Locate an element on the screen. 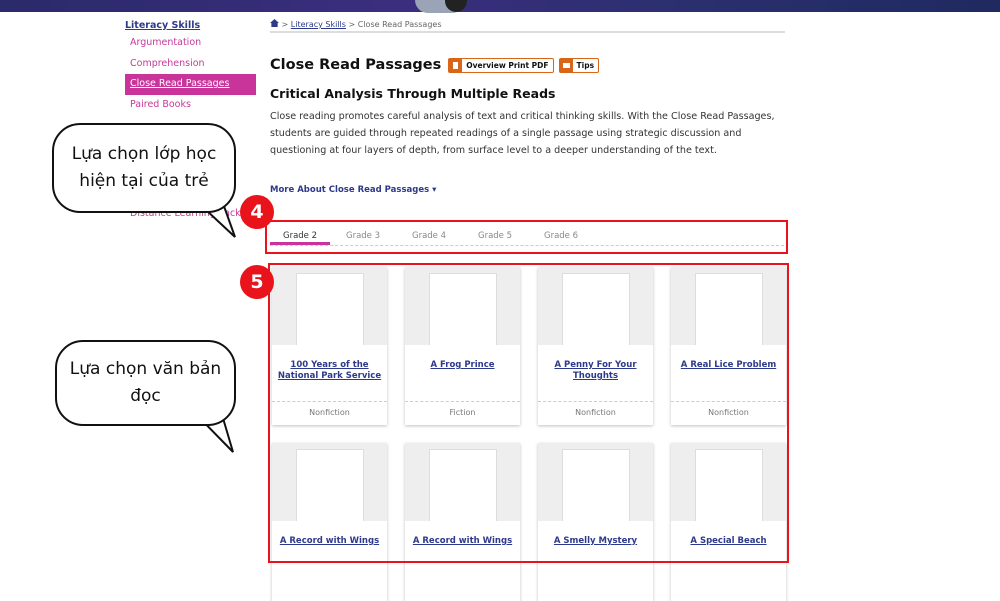 Image resolution: width=1000 pixels, height=601 pixels. sidebar-item-paired-books: Paired Books is located at coordinates (190, 105).